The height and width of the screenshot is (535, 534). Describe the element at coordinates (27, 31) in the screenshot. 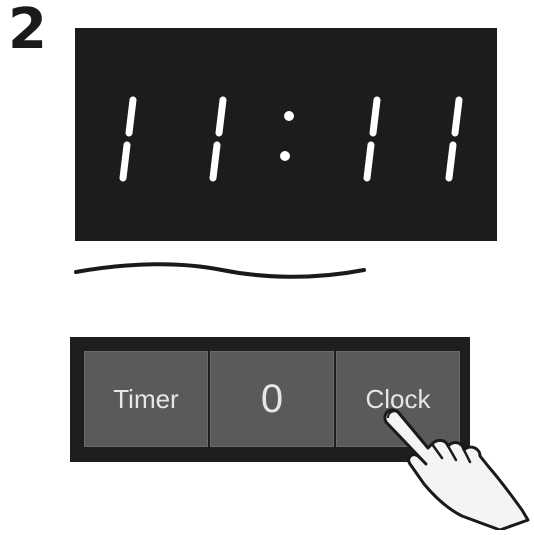

I see `step-number: 2` at that location.